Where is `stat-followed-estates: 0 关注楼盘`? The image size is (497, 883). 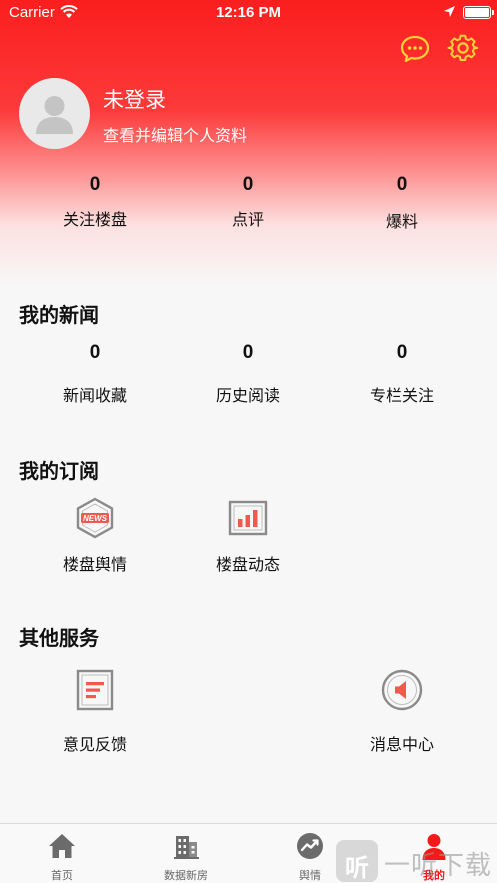
stat-followed-estates: 0 关注楼盘 is located at coordinates (95, 202).